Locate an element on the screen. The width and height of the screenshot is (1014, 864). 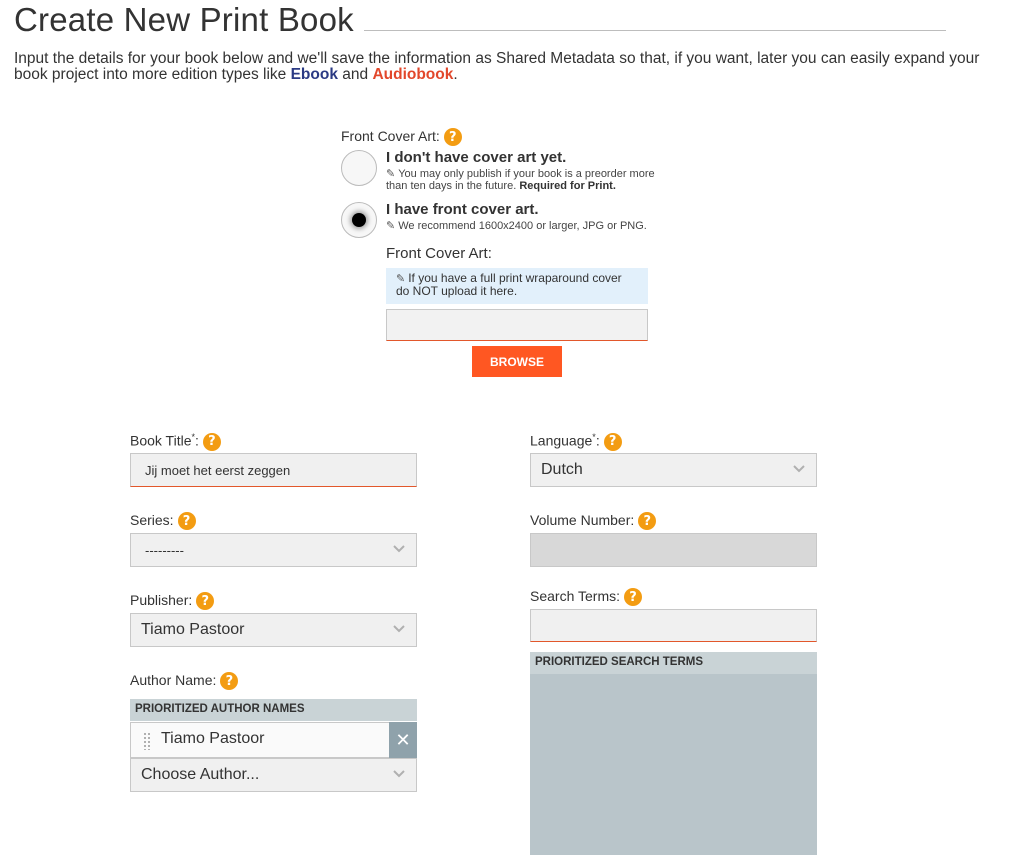
remove-author-button: ✕ is located at coordinates (403, 740).